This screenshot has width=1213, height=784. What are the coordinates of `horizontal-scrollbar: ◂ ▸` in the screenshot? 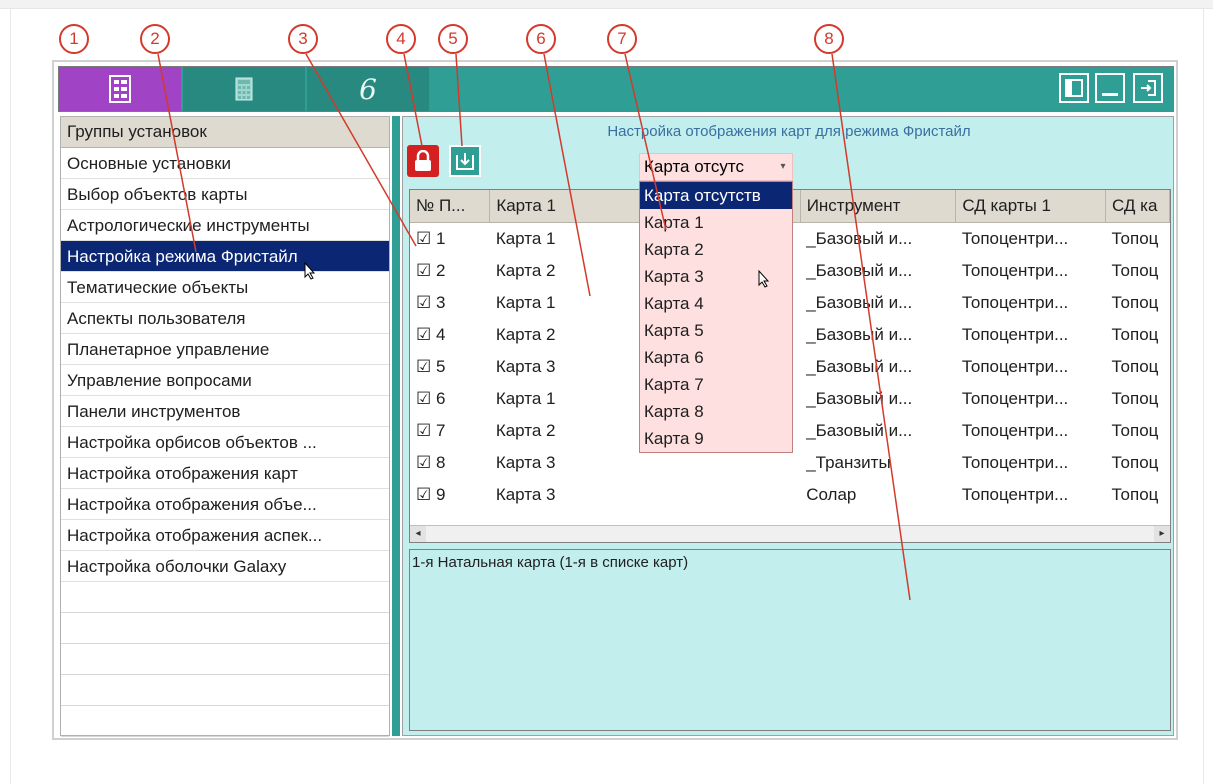 It's located at (790, 533).